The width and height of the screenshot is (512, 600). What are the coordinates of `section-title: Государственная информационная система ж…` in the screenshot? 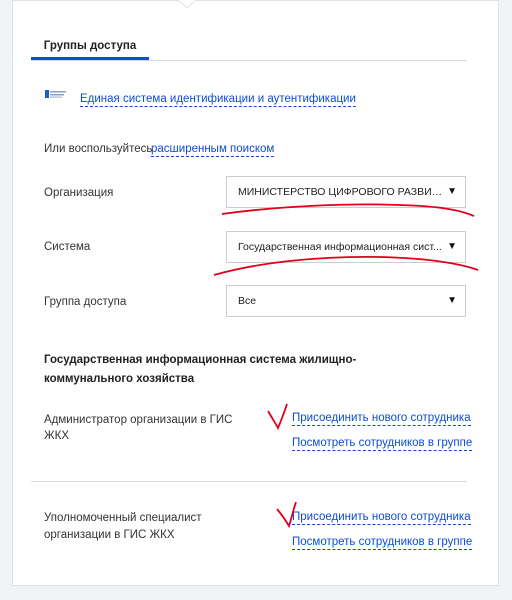 It's located at (200, 369).